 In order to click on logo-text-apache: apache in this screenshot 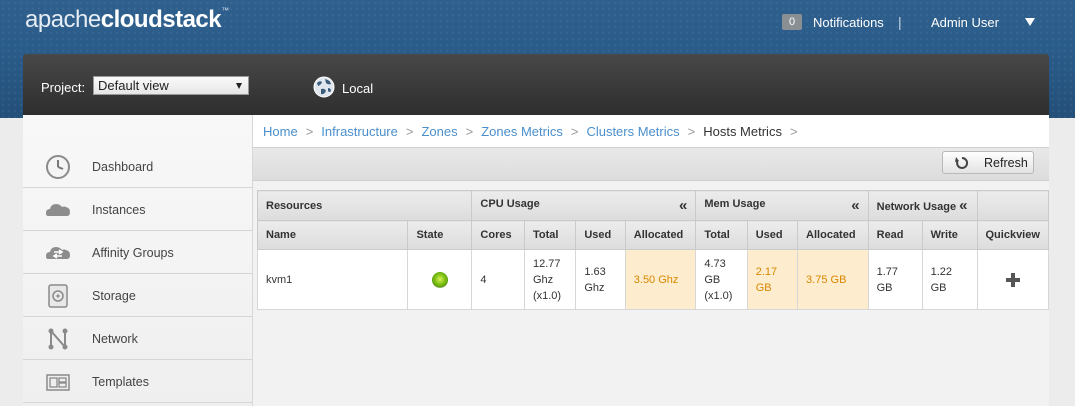, I will do `click(63, 19)`.